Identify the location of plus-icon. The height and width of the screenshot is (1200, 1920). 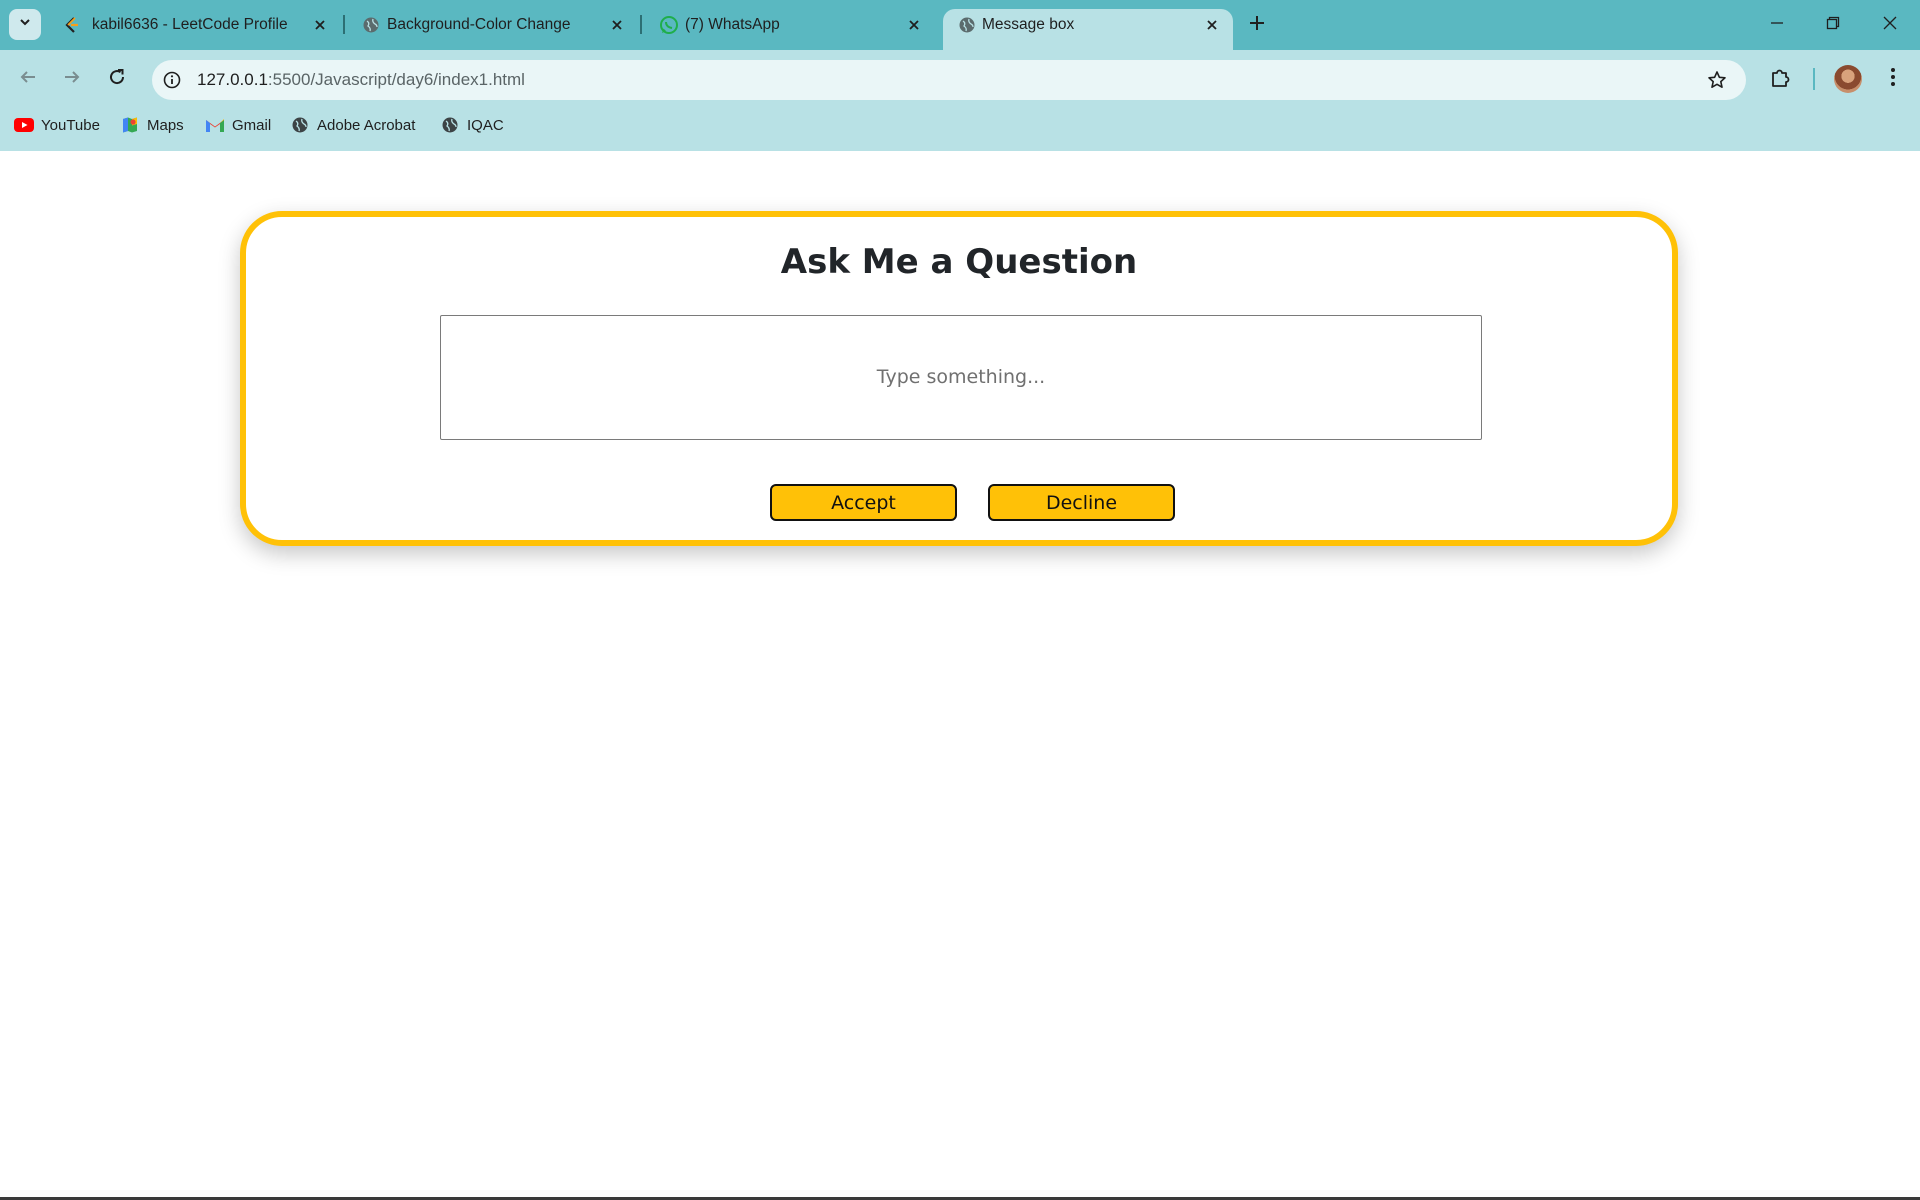
(1257, 25).